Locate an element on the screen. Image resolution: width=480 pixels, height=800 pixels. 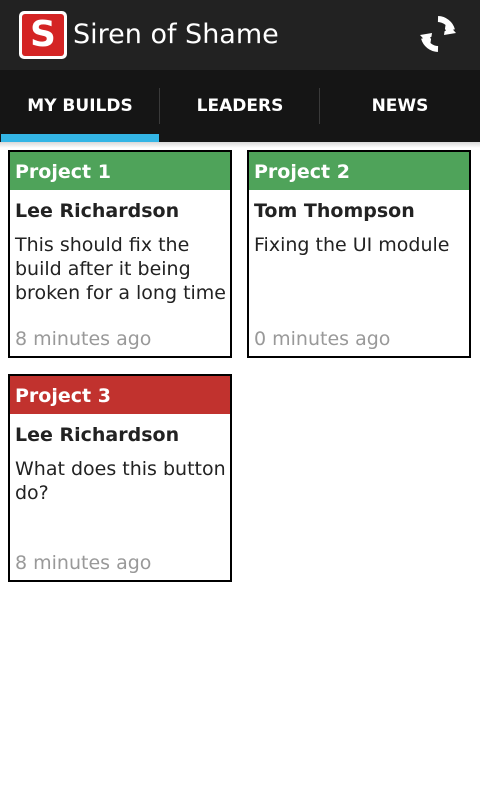
app-logo-letter: S is located at coordinates (43, 35).